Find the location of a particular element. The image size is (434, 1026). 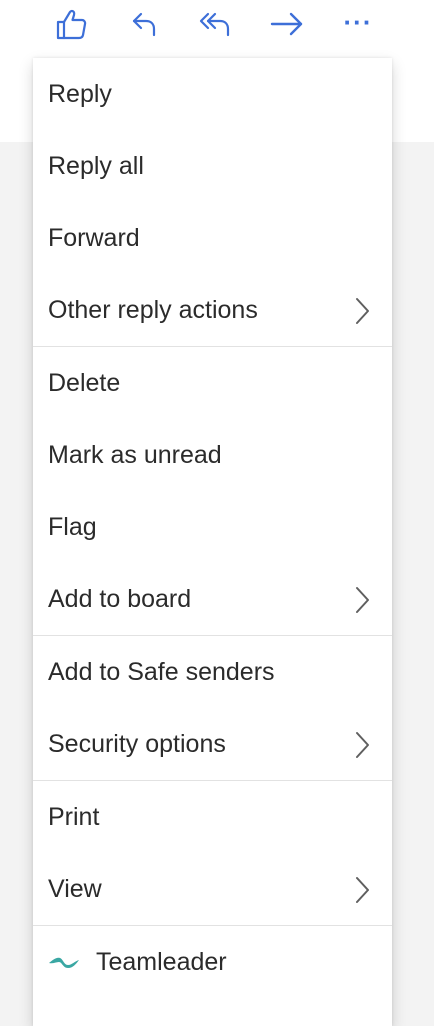

reply-all-icon is located at coordinates (216, 24).